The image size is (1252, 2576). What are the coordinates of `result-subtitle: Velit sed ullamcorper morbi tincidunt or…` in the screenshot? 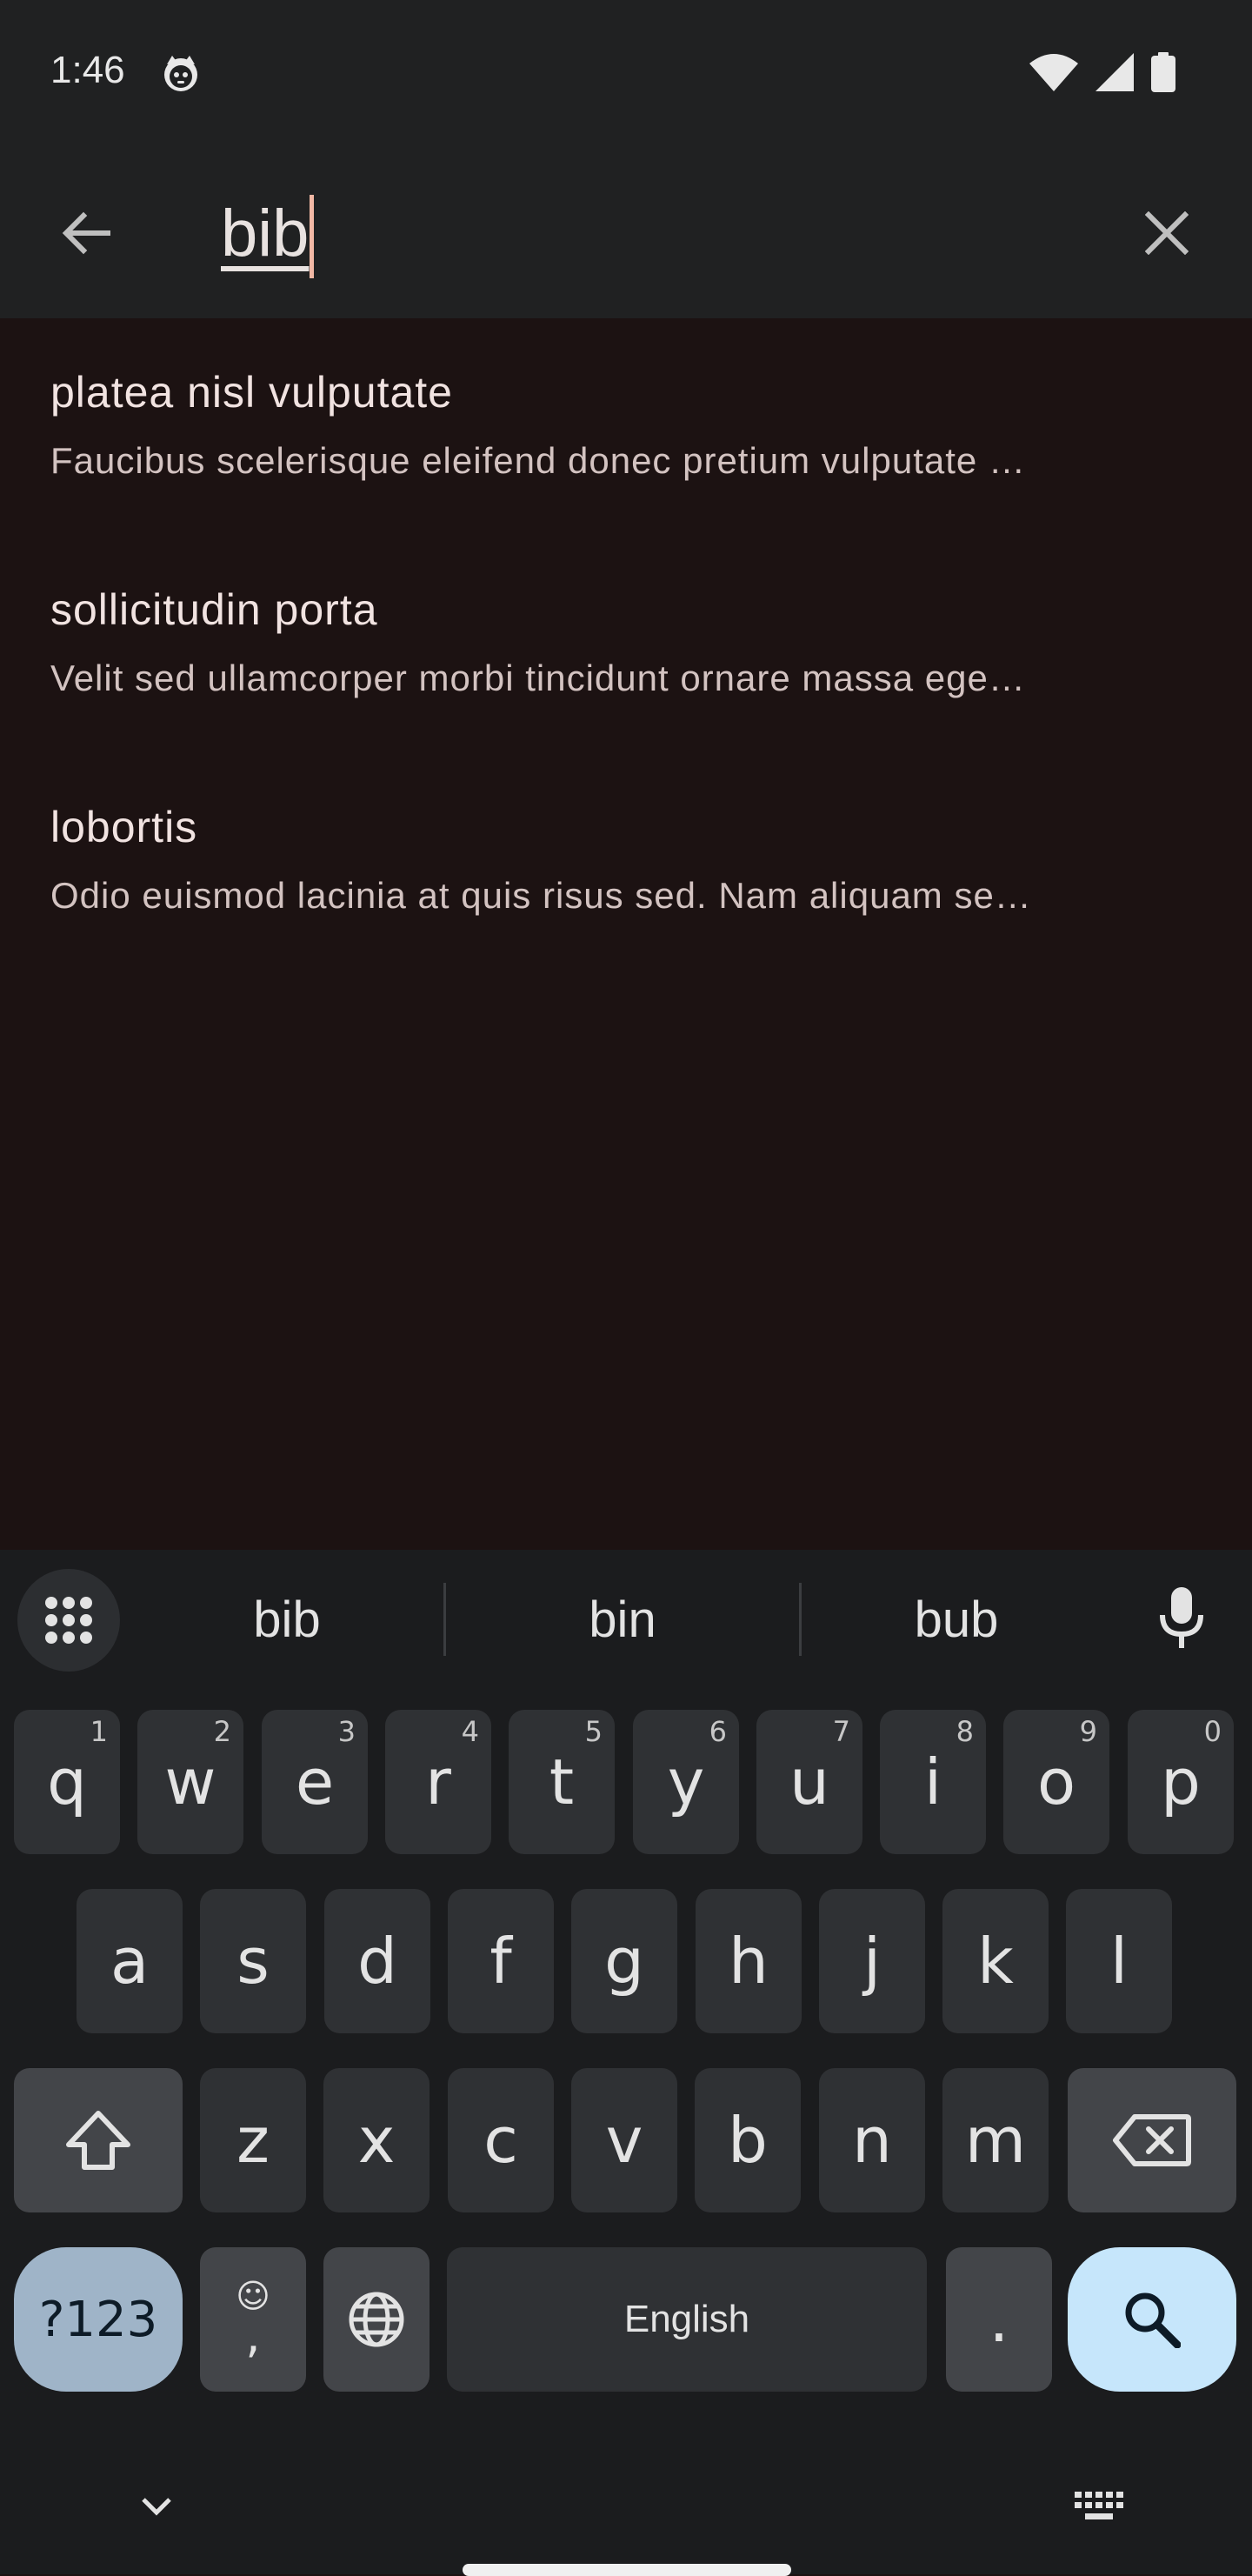 It's located at (538, 678).